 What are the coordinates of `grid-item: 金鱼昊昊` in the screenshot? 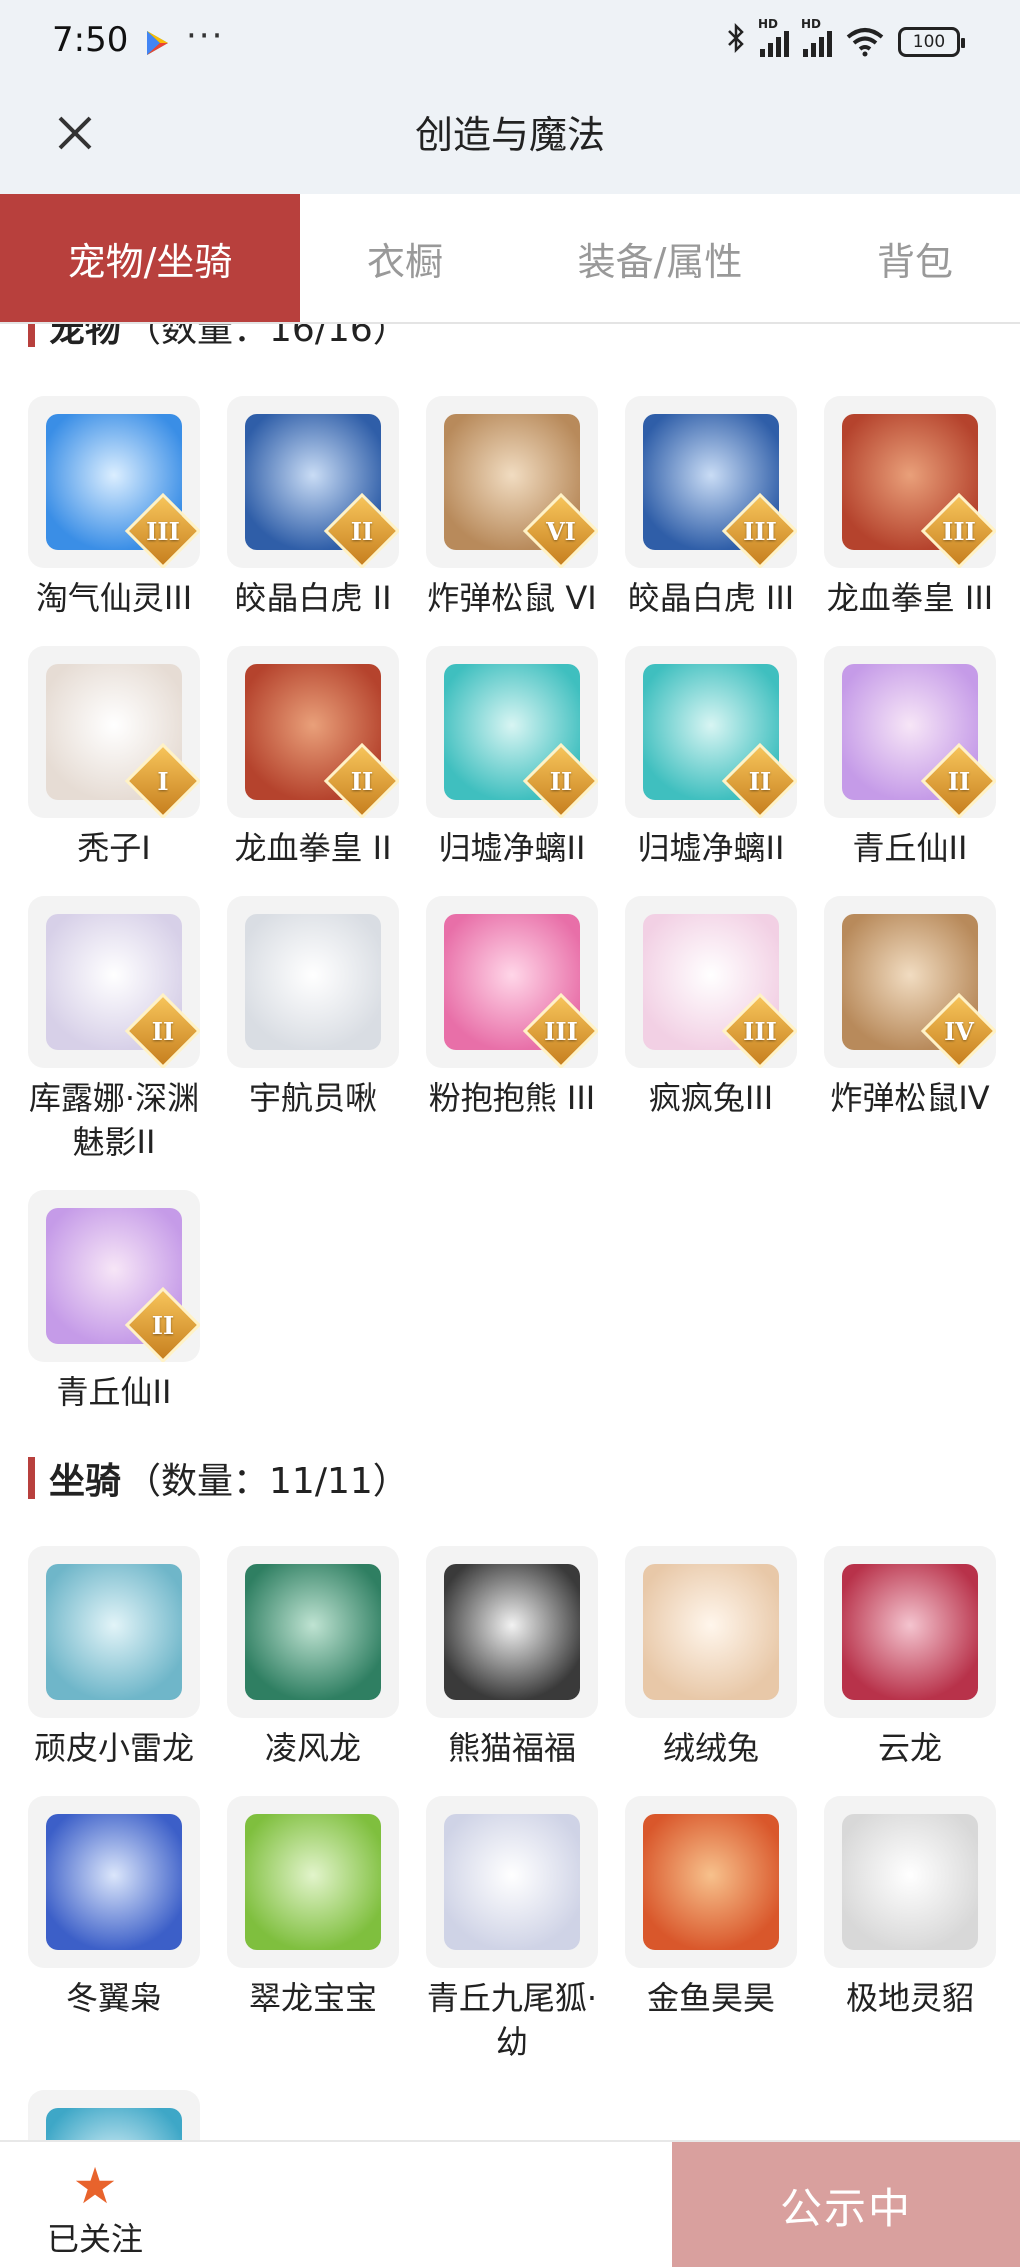 It's located at (711, 1930).